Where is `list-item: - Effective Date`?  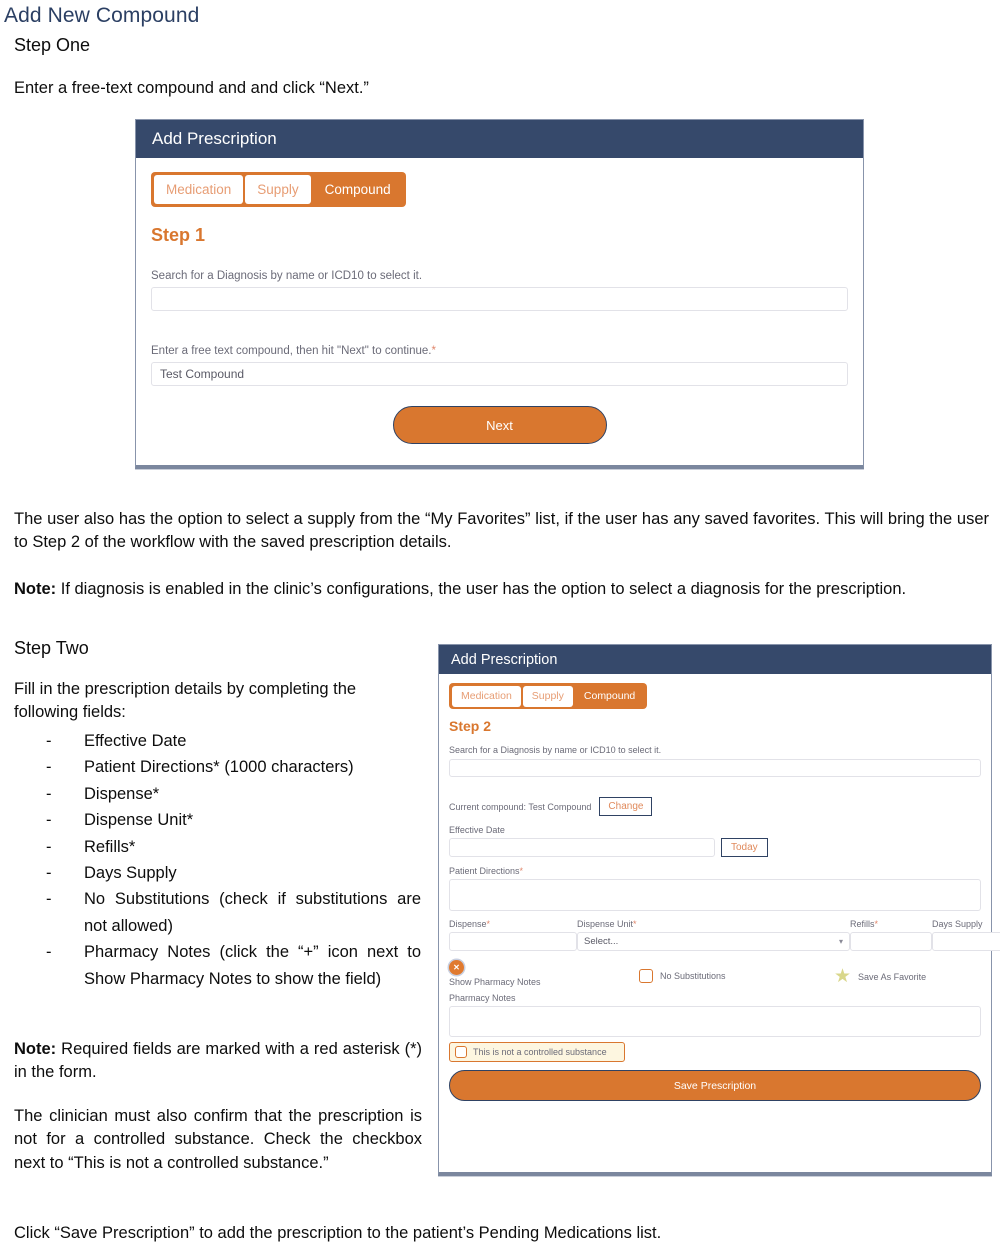 list-item: - Effective Date is located at coordinates (233, 741).